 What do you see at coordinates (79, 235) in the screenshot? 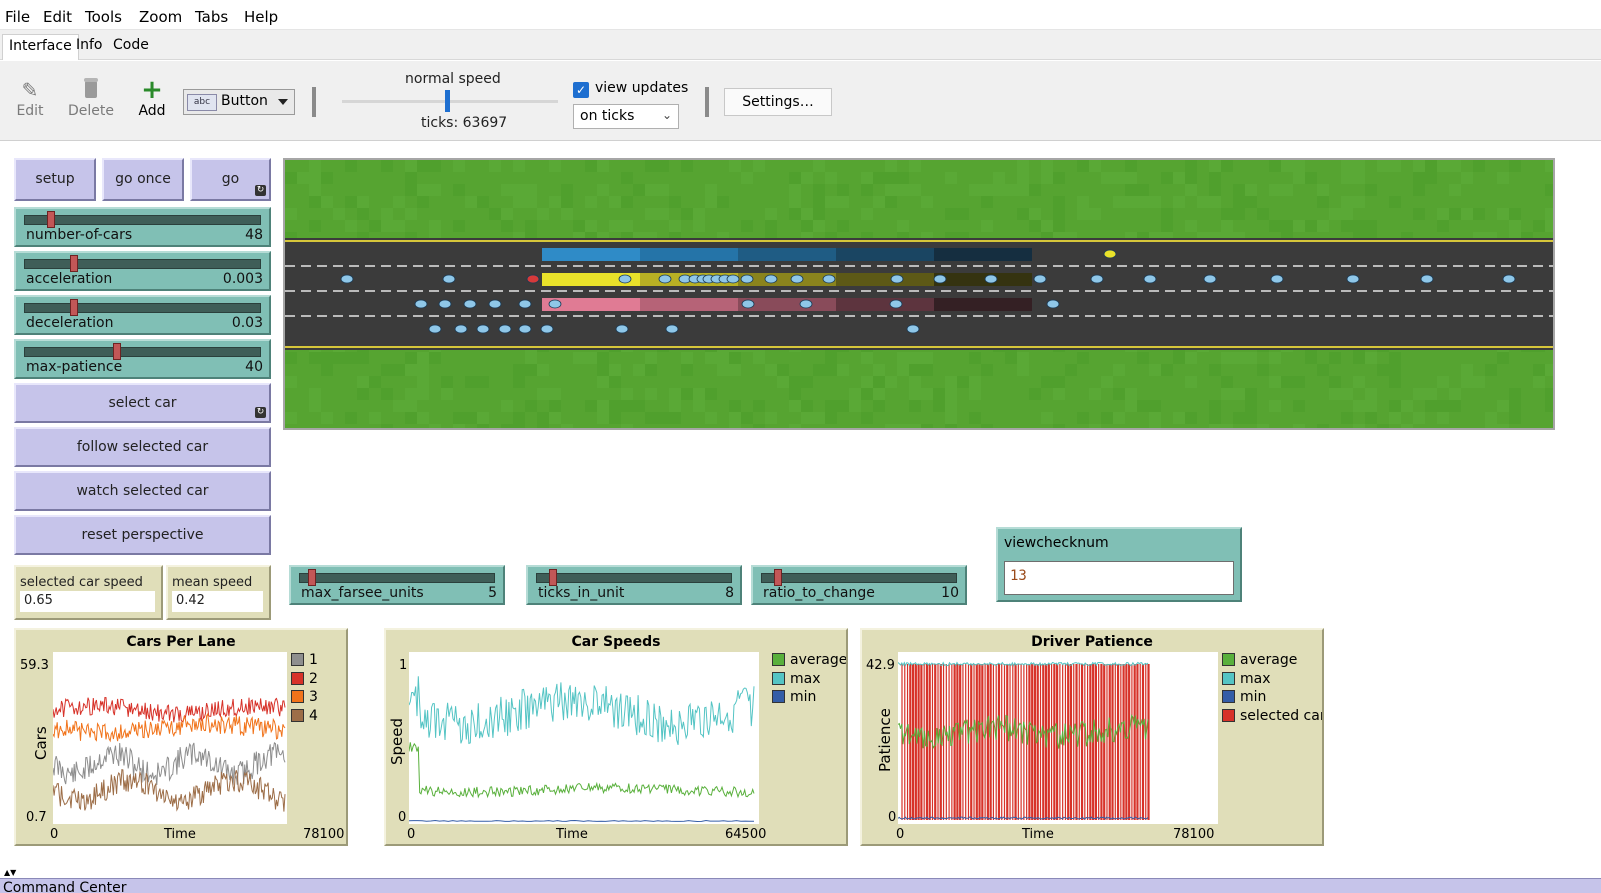
I see `slider-name: number-of-cars` at bounding box center [79, 235].